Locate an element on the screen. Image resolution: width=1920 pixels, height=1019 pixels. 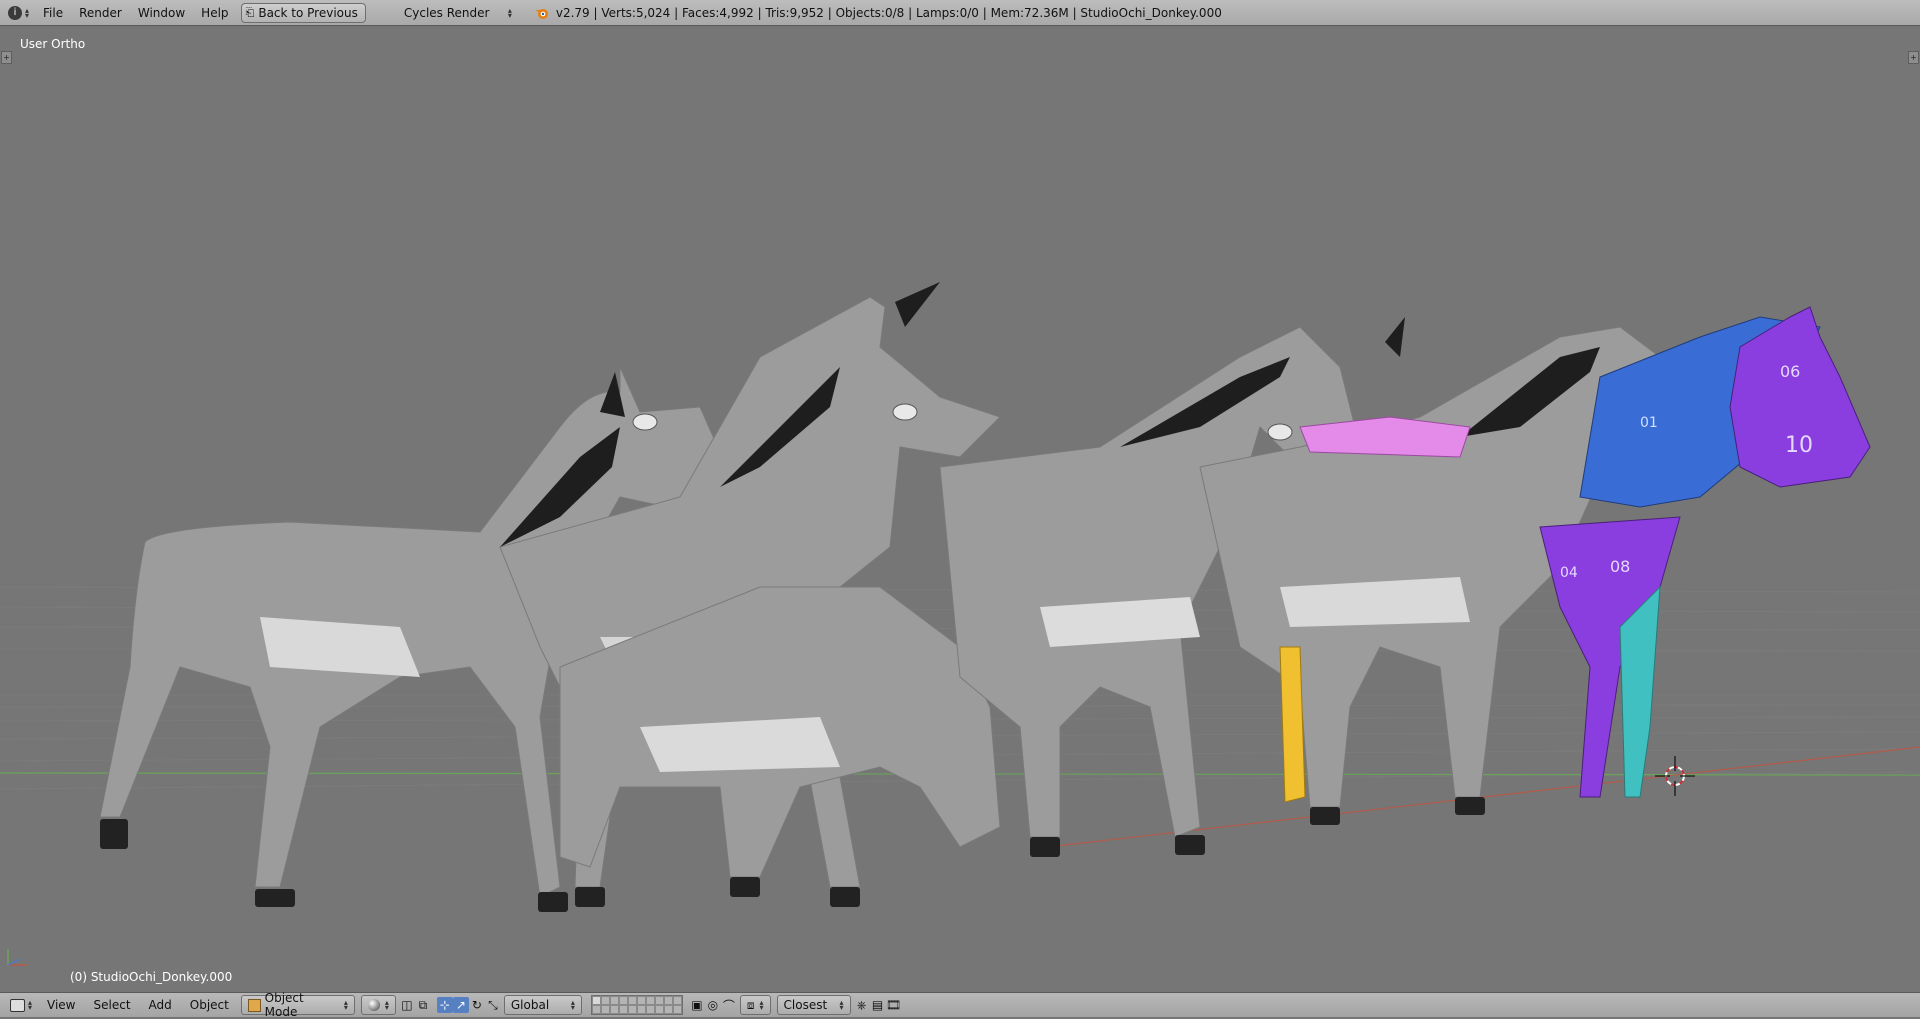
mode-select: Object Mode ▴ ▾ is located at coordinates (297, 1005).